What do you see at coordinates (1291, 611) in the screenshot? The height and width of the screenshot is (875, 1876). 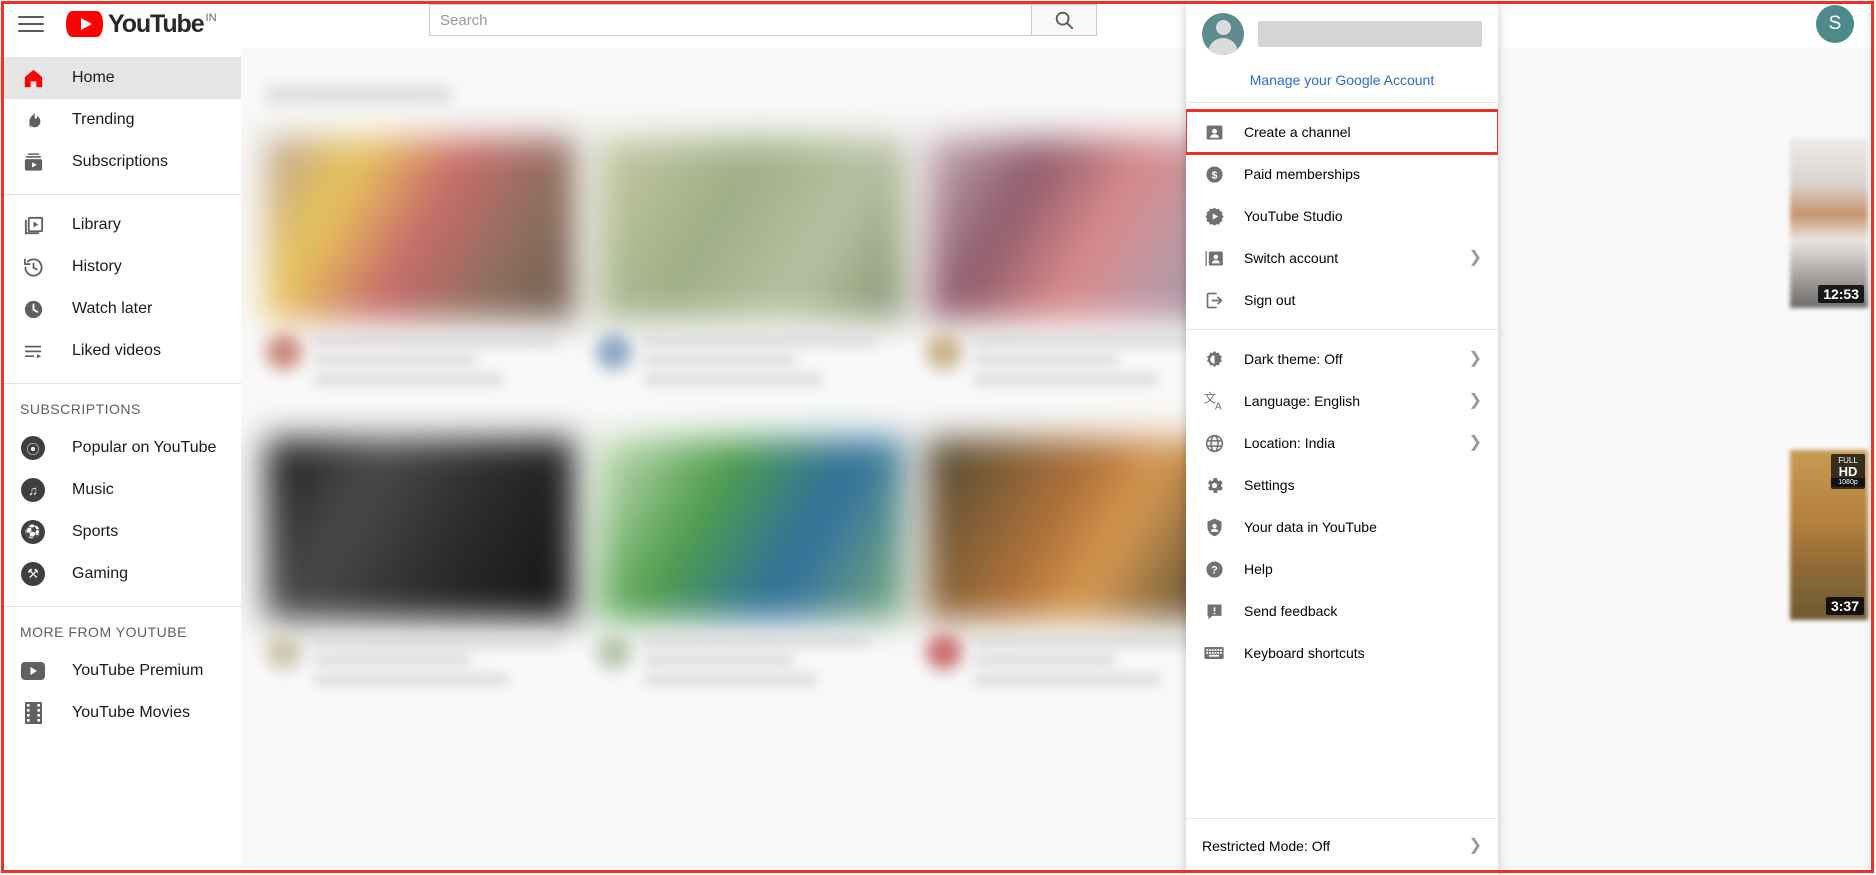 I see `menu-item-label: Send feedback` at bounding box center [1291, 611].